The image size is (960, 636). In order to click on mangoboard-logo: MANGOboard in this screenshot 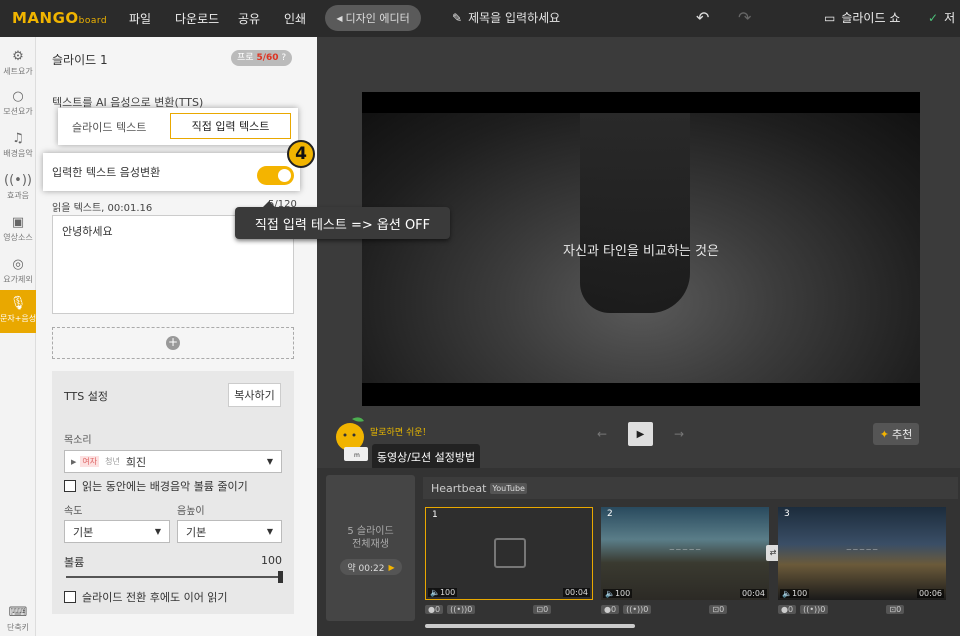, I will do `click(59, 18)`.